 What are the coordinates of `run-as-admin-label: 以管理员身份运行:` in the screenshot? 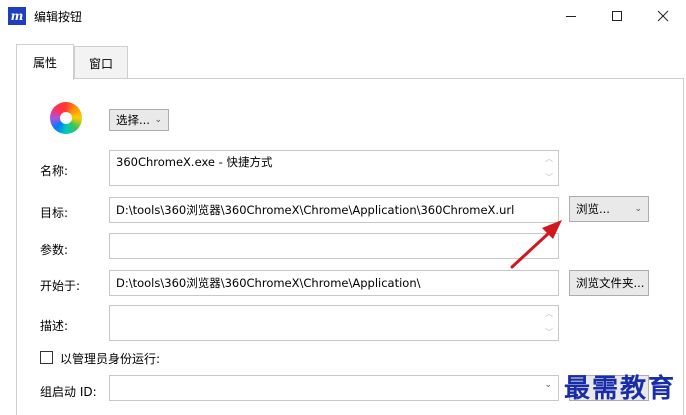 It's located at (110, 359).